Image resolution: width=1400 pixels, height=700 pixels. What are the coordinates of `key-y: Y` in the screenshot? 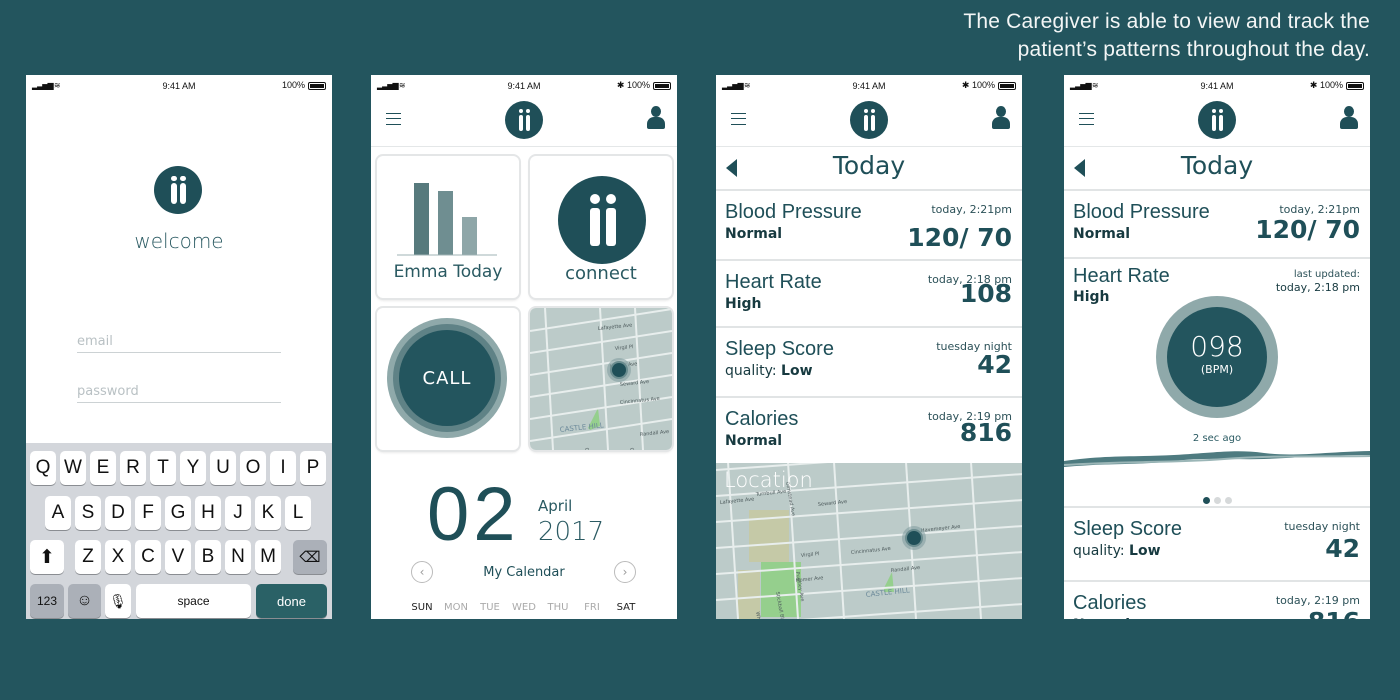 It's located at (193, 468).